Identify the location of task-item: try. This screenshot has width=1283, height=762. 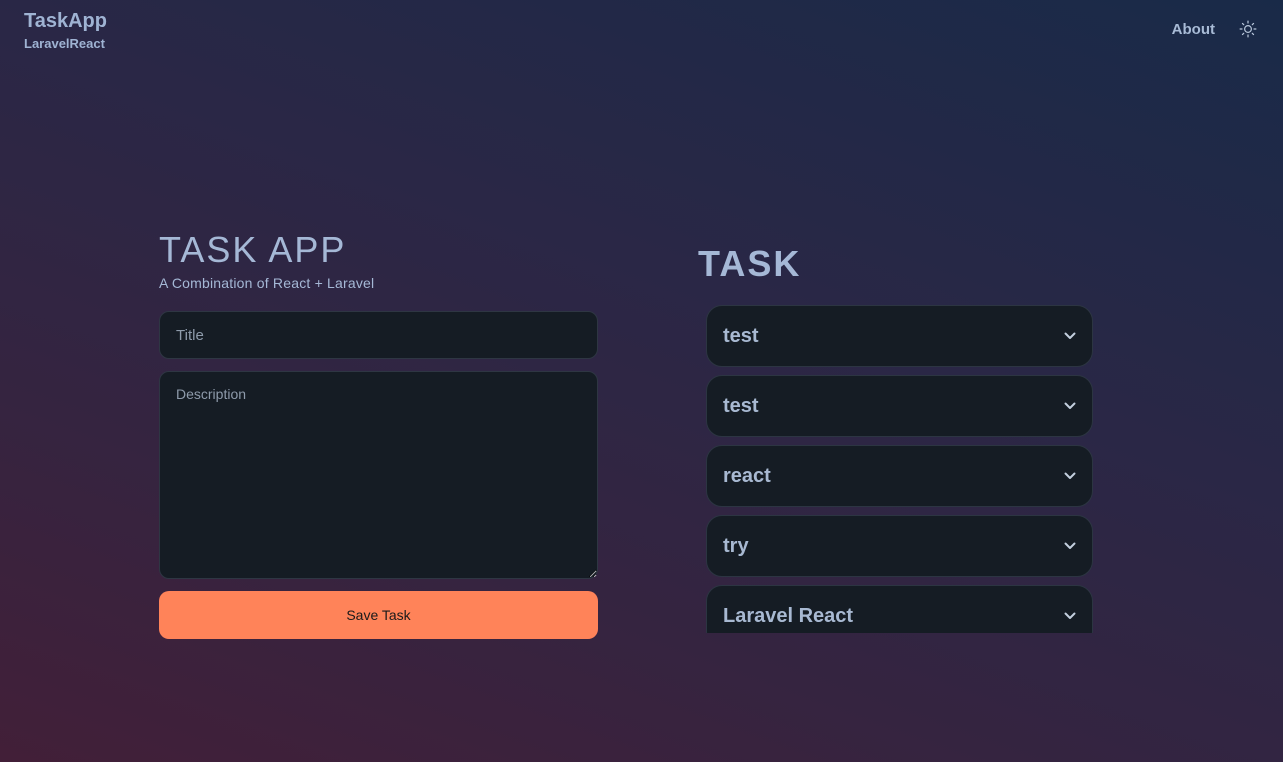
(899, 546).